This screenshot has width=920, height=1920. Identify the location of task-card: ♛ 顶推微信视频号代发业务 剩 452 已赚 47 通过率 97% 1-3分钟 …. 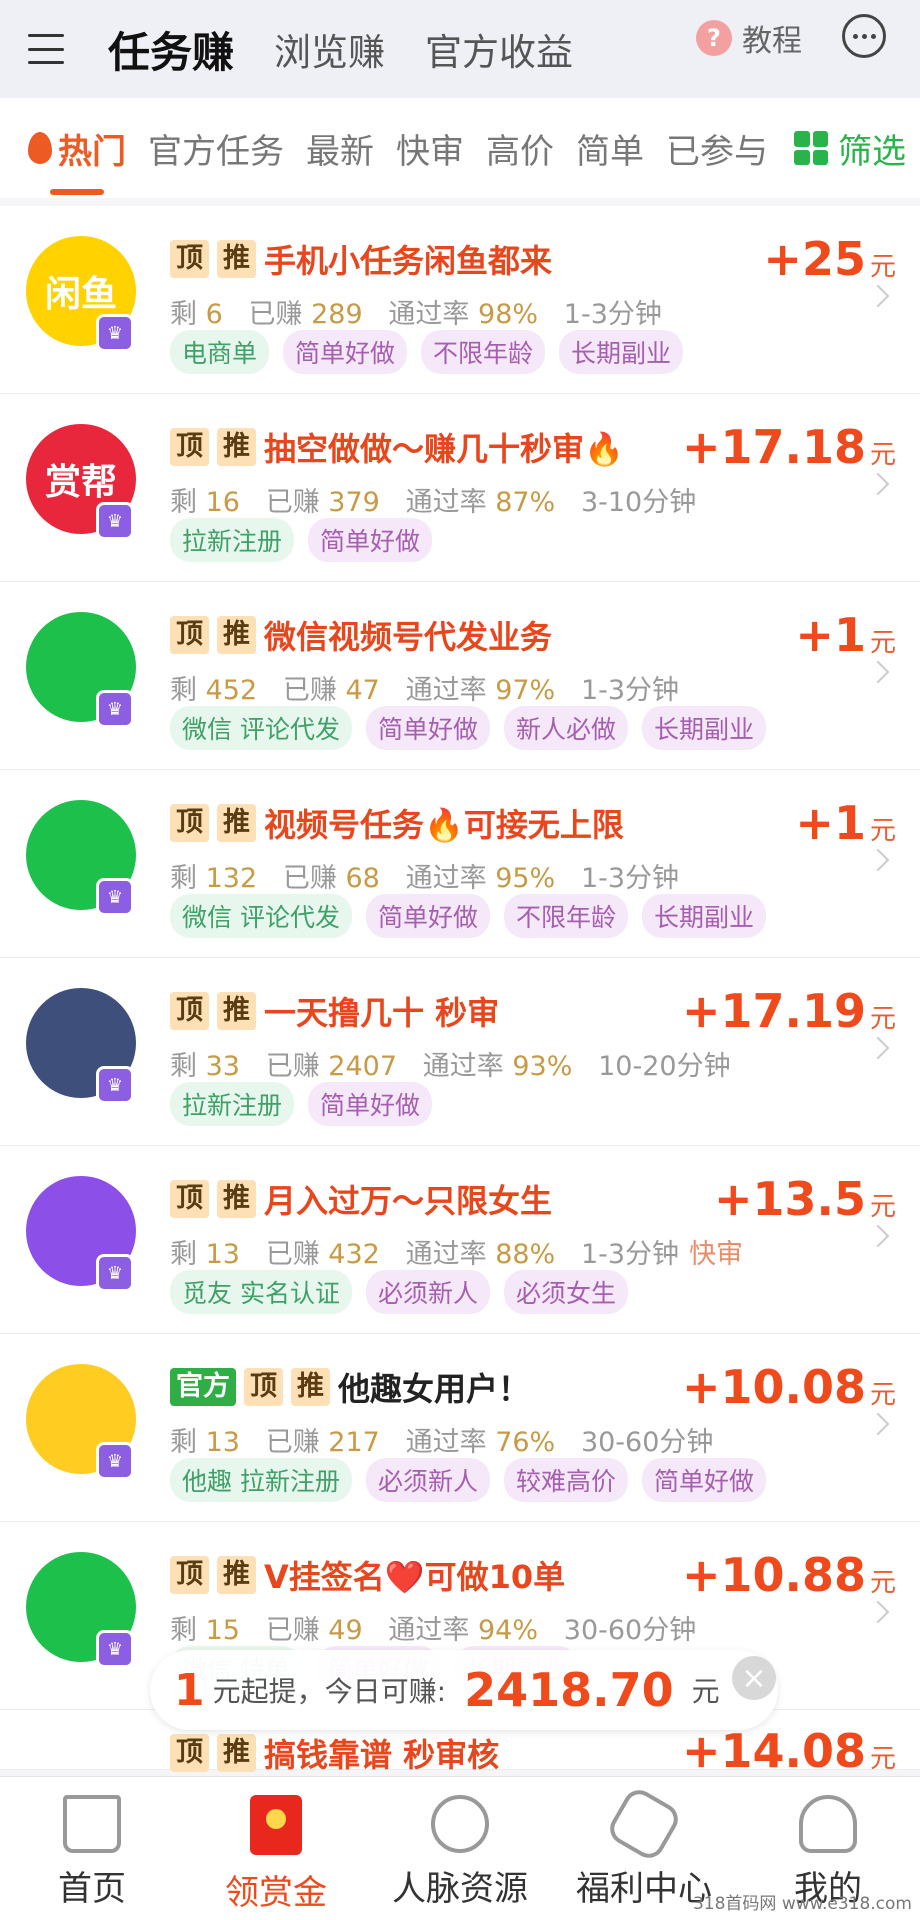
(460, 676).